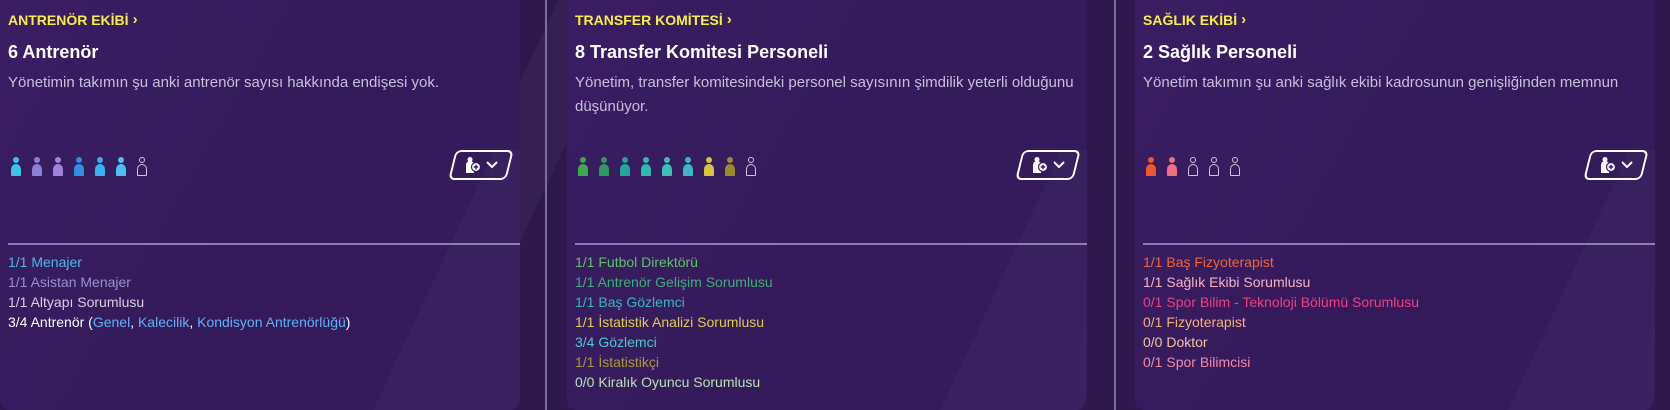 The image size is (1670, 410). I want to click on coach-type-link: Genel, so click(111, 322).